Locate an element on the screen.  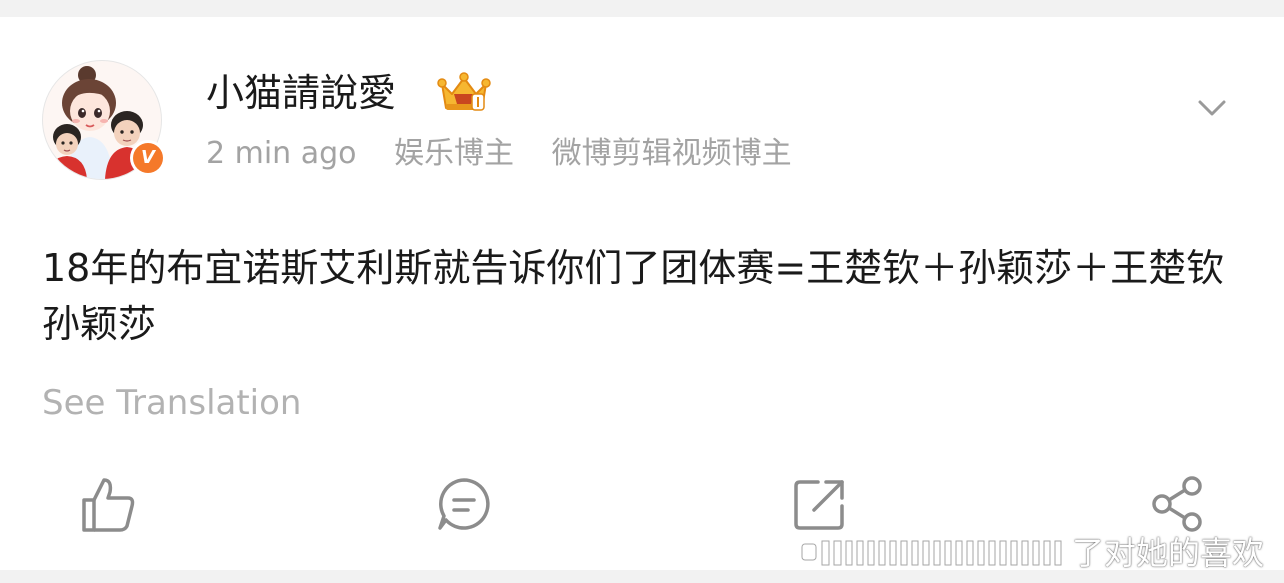
crown-icon is located at coordinates (464, 93).